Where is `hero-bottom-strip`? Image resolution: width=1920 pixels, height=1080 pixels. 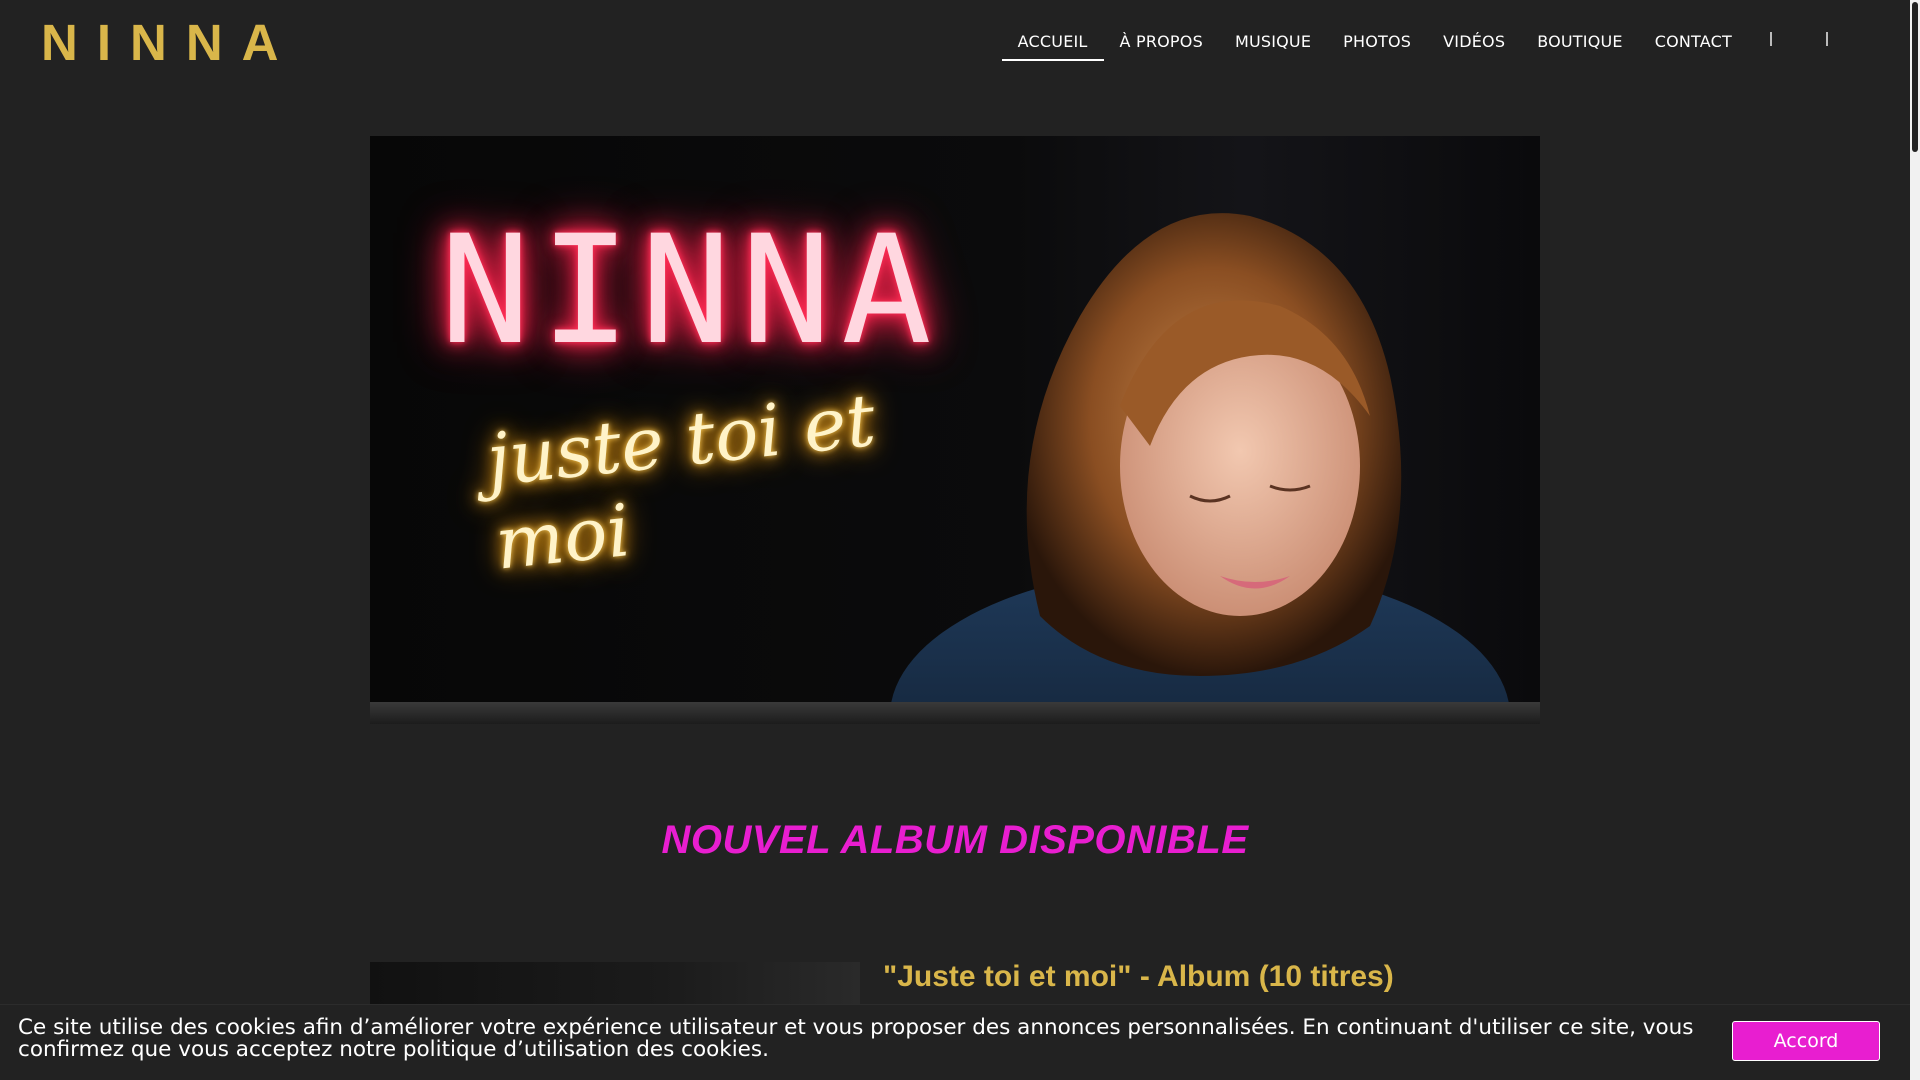 hero-bottom-strip is located at coordinates (955, 713).